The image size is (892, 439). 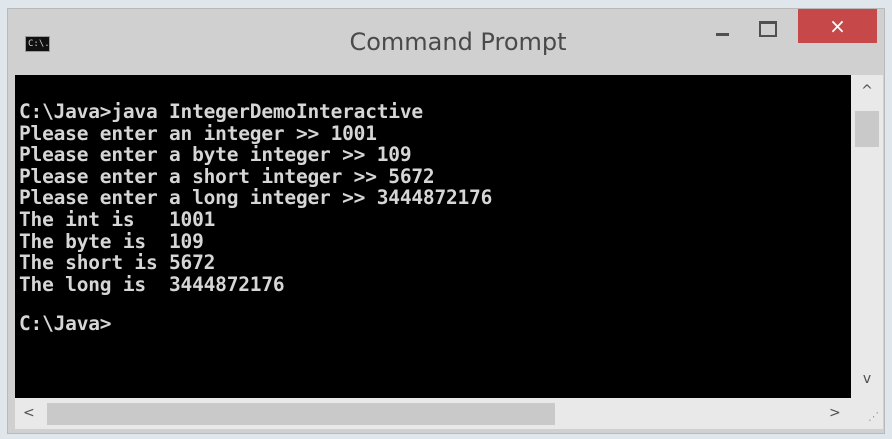 What do you see at coordinates (221, 111) in the screenshot?
I see `console-line: C:\Java>java IntegerDemoInteractive` at bounding box center [221, 111].